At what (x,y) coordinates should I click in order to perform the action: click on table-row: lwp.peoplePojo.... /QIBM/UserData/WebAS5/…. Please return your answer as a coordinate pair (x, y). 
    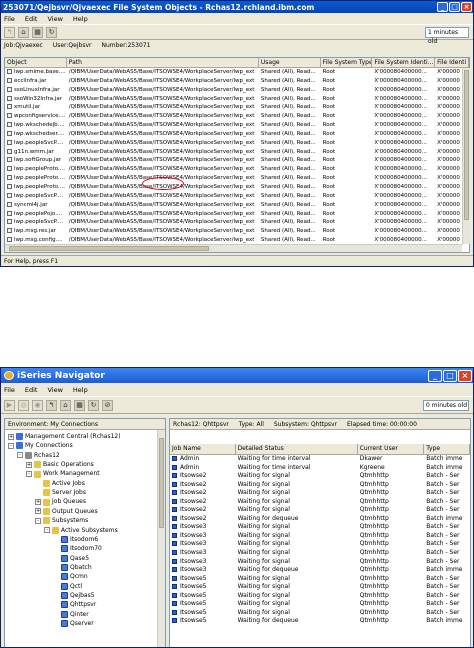
    Looking at the image, I should click on (237, 214).